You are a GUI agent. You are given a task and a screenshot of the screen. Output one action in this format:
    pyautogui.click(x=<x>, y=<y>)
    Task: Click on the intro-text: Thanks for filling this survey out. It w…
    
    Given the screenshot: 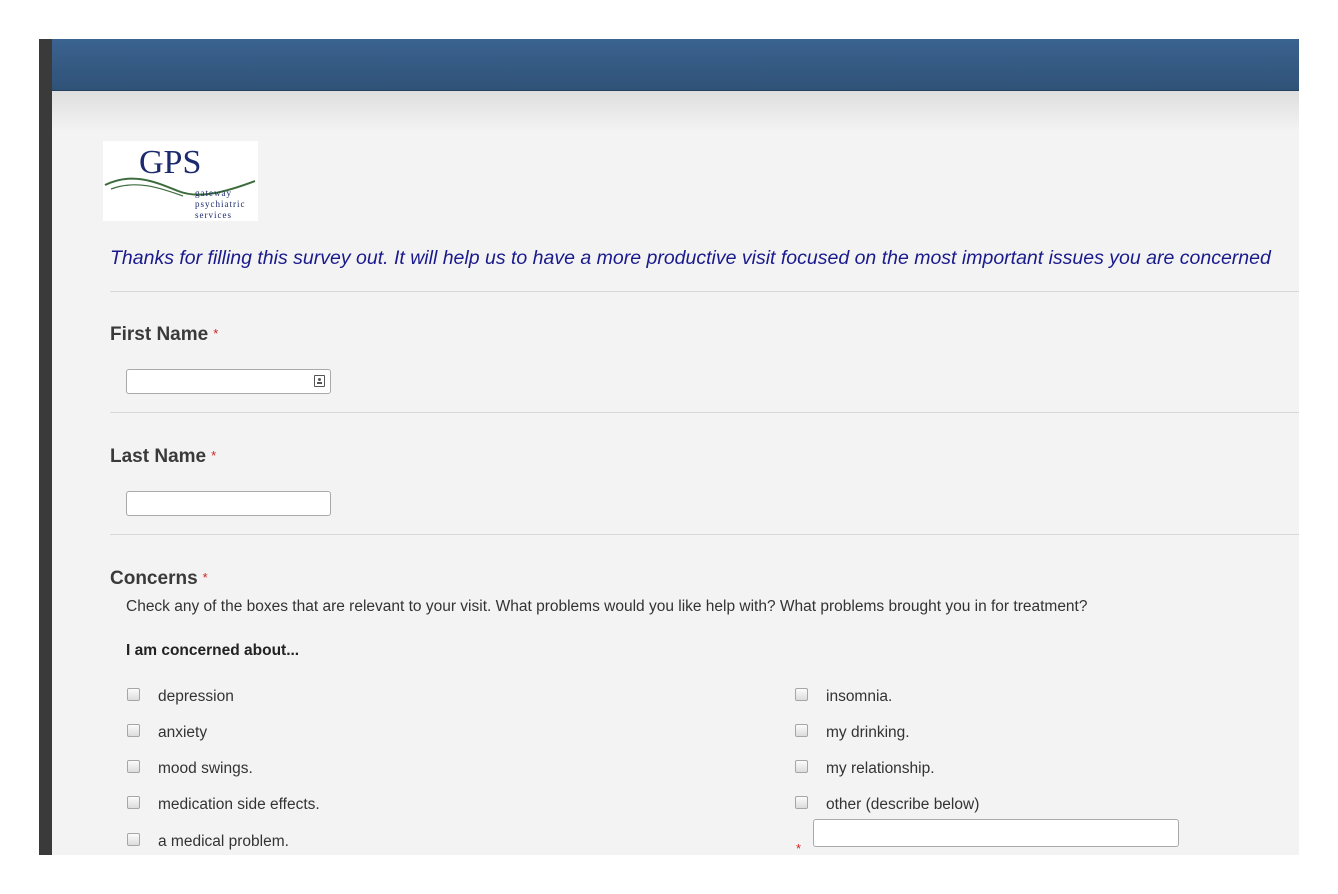 What is the action you would take?
    pyautogui.click(x=690, y=258)
    